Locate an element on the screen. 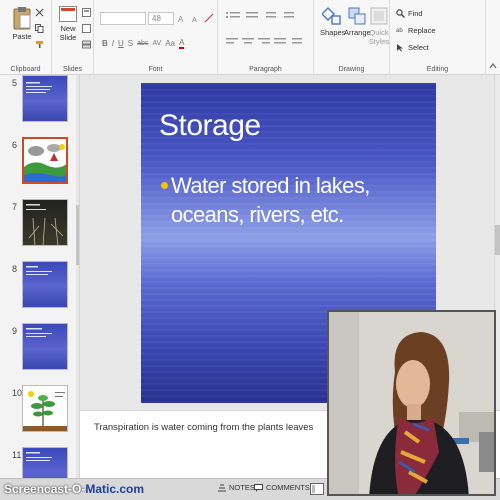  bold-button: B is located at coordinates (105, 43).